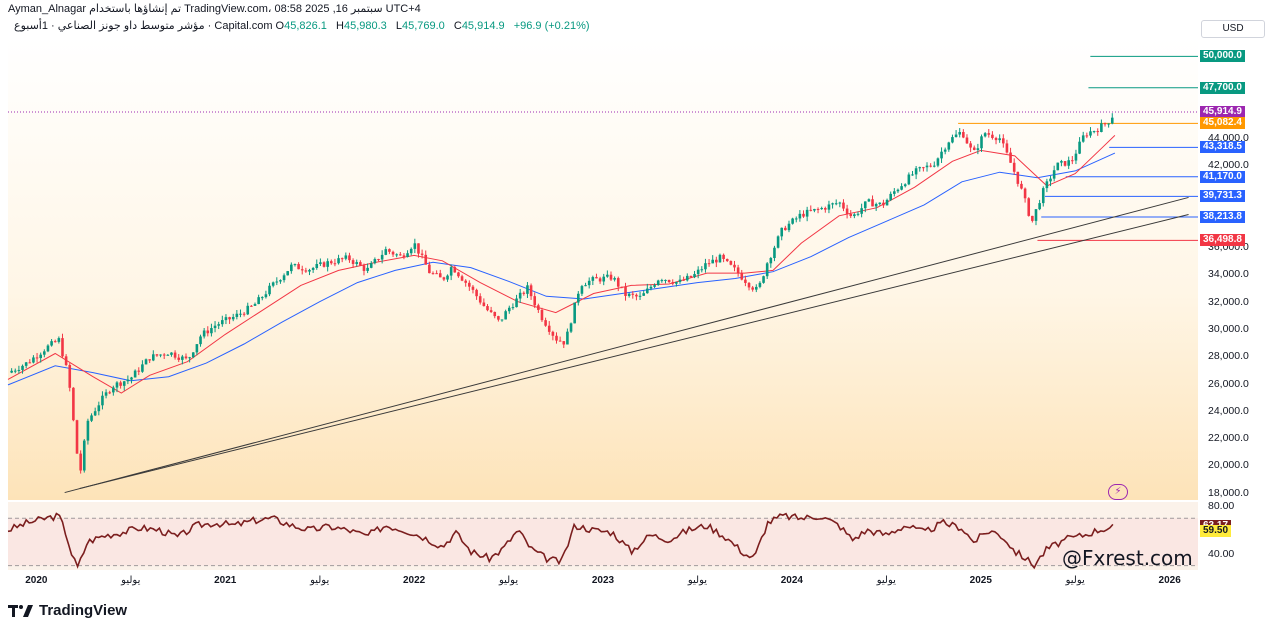  I want to click on x-axis-tick: 2023, so click(603, 580).